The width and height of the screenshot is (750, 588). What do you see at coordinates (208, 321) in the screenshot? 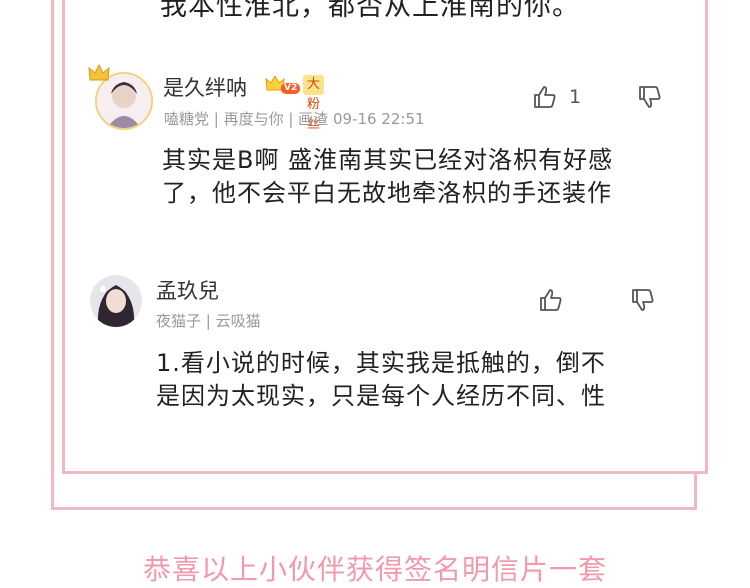
I see `comment-meta: 夜猫子 | 云吸猫` at bounding box center [208, 321].